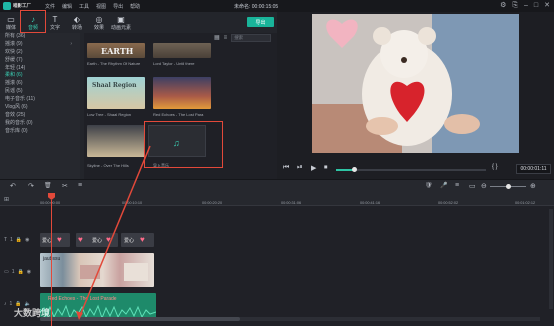  I want to click on minimize-icon: –, so click(526, 6).